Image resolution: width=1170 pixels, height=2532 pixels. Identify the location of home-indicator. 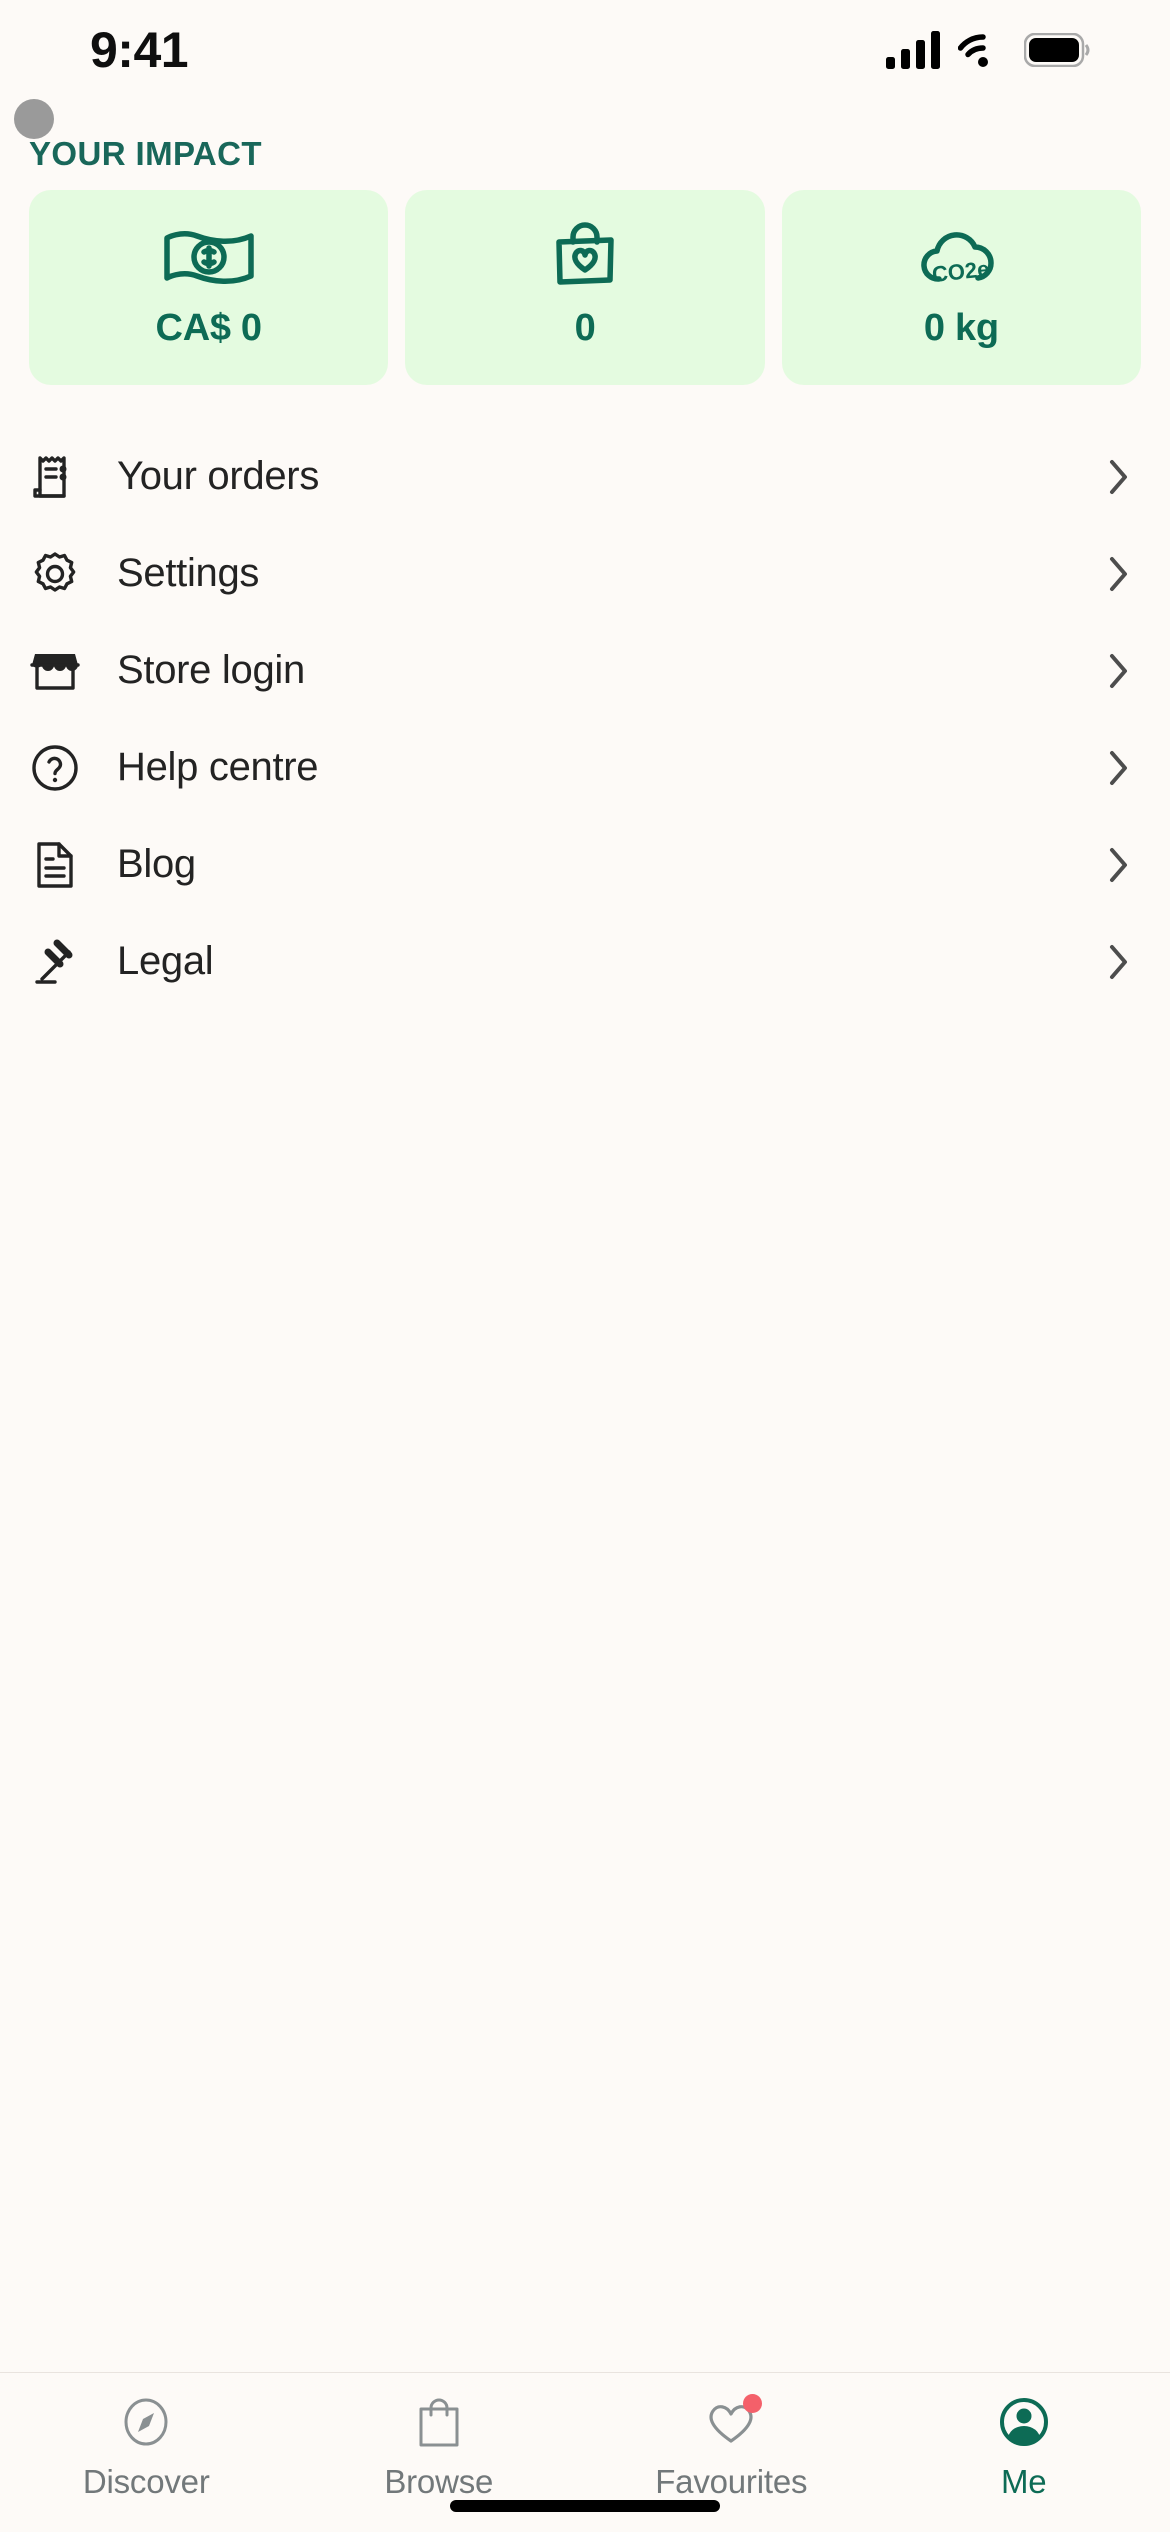
(585, 2506).